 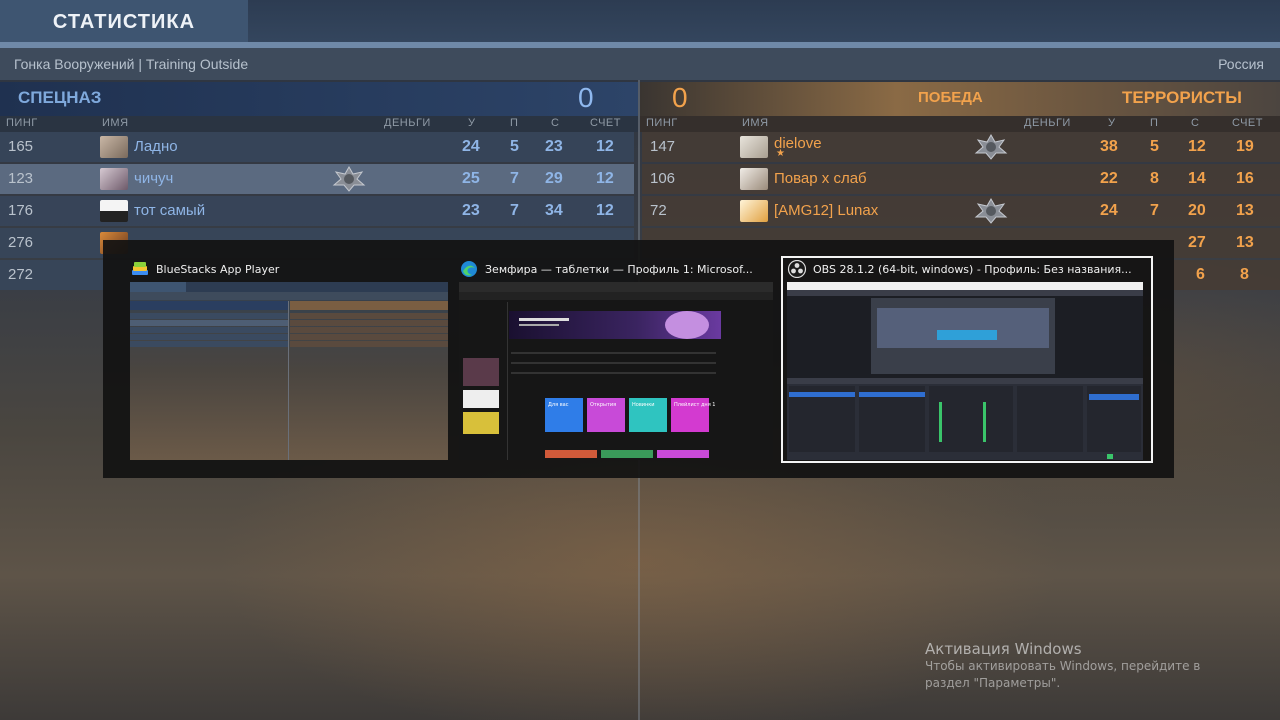 I want to click on player-score: 16, so click(x=1245, y=178).